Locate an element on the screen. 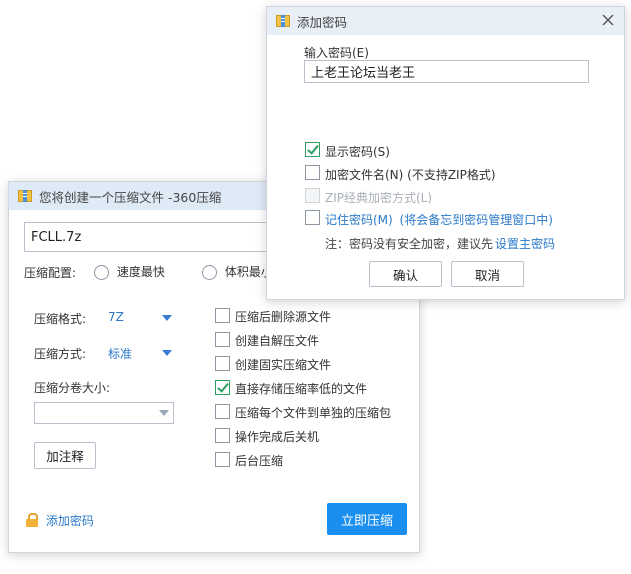 This screenshot has height=574, width=631. remember-label: 记住密码(M) is located at coordinates (359, 220).